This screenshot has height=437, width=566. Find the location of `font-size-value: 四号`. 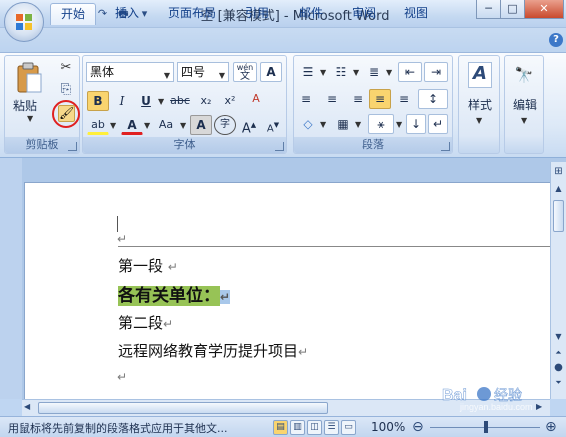

font-size-value: 四号 is located at coordinates (193, 72).